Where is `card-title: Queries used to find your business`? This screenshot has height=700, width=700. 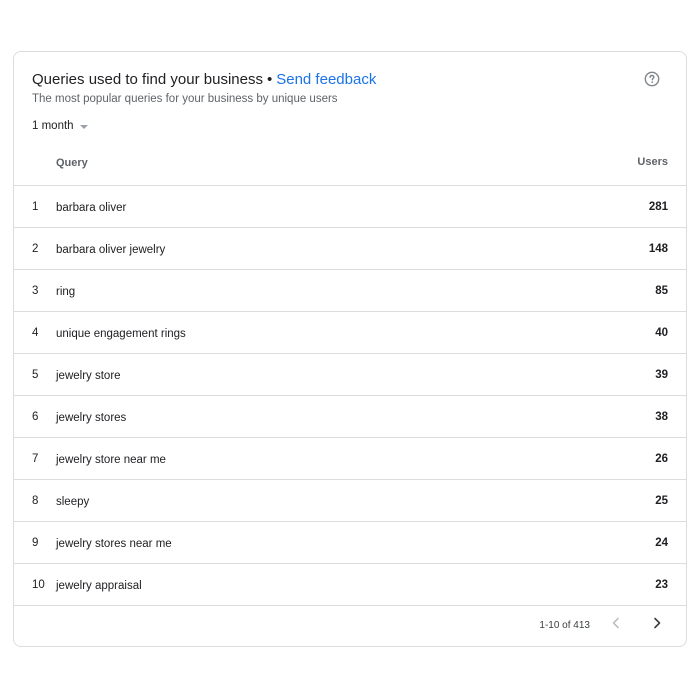 card-title: Queries used to find your business is located at coordinates (147, 79).